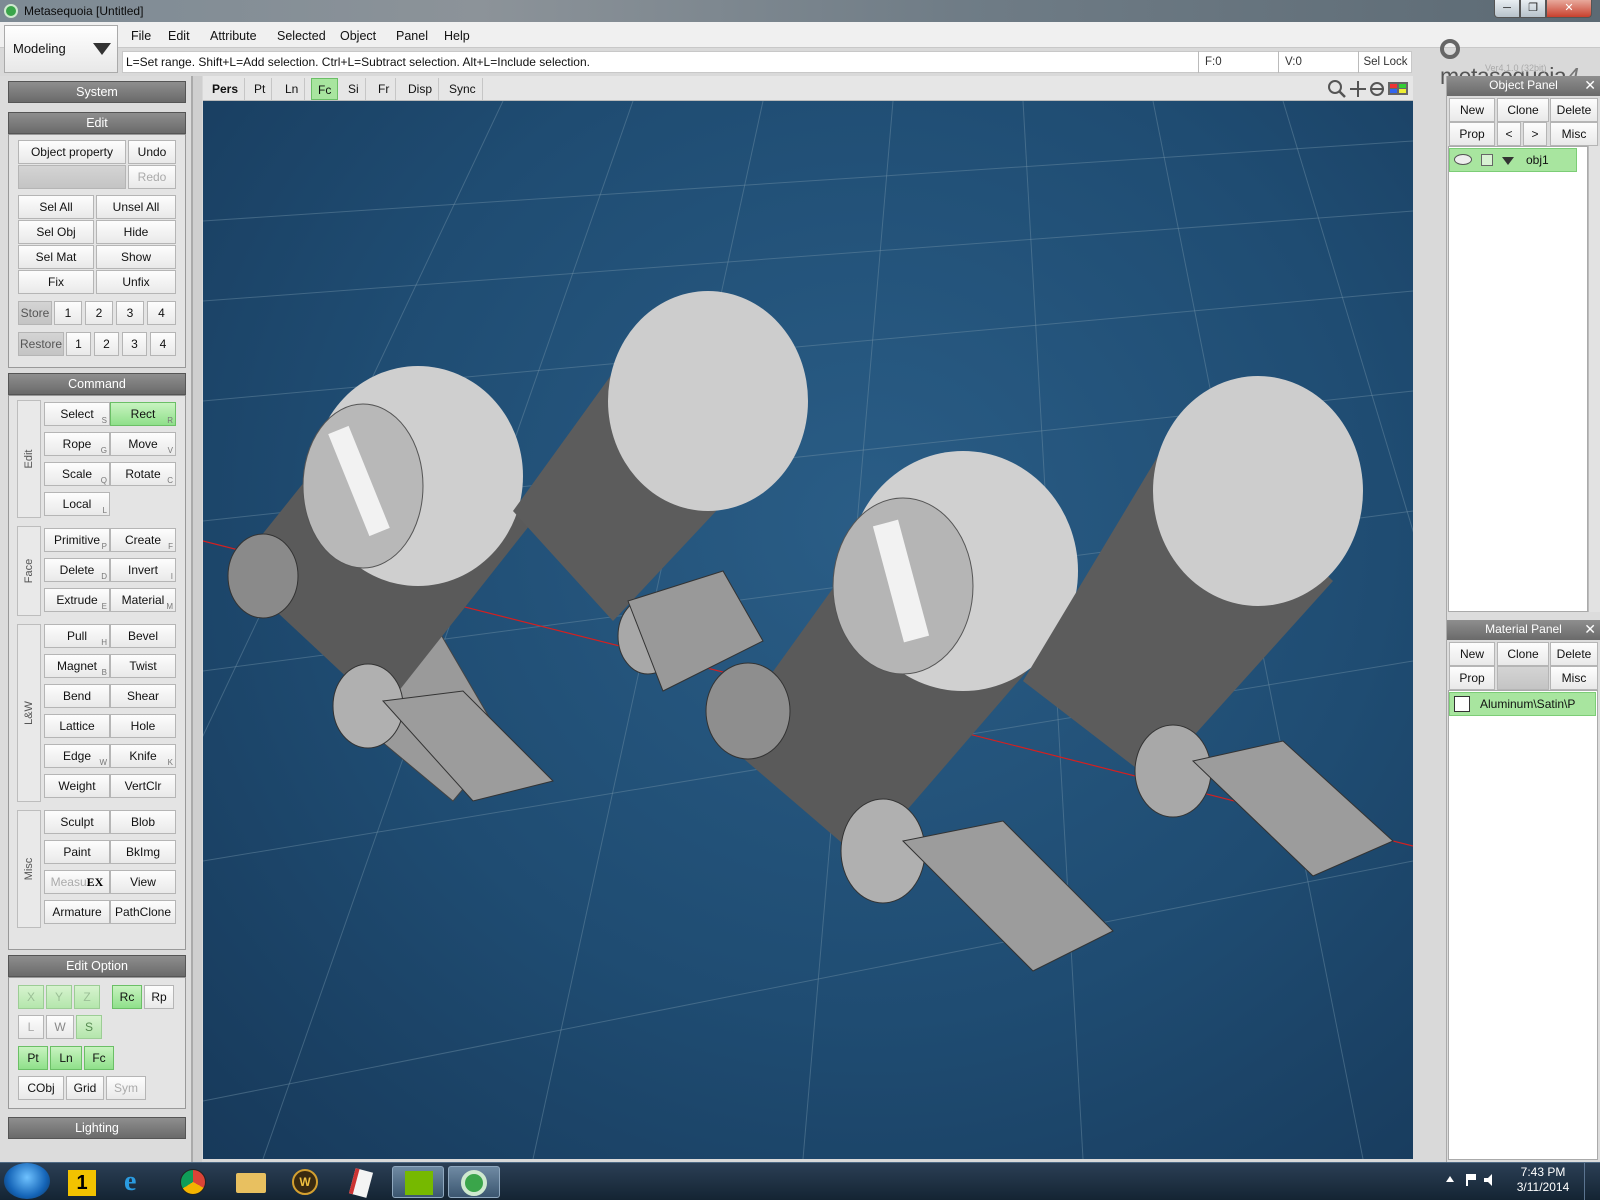  I want to click on scale-button: Scale Q, so click(77, 474).